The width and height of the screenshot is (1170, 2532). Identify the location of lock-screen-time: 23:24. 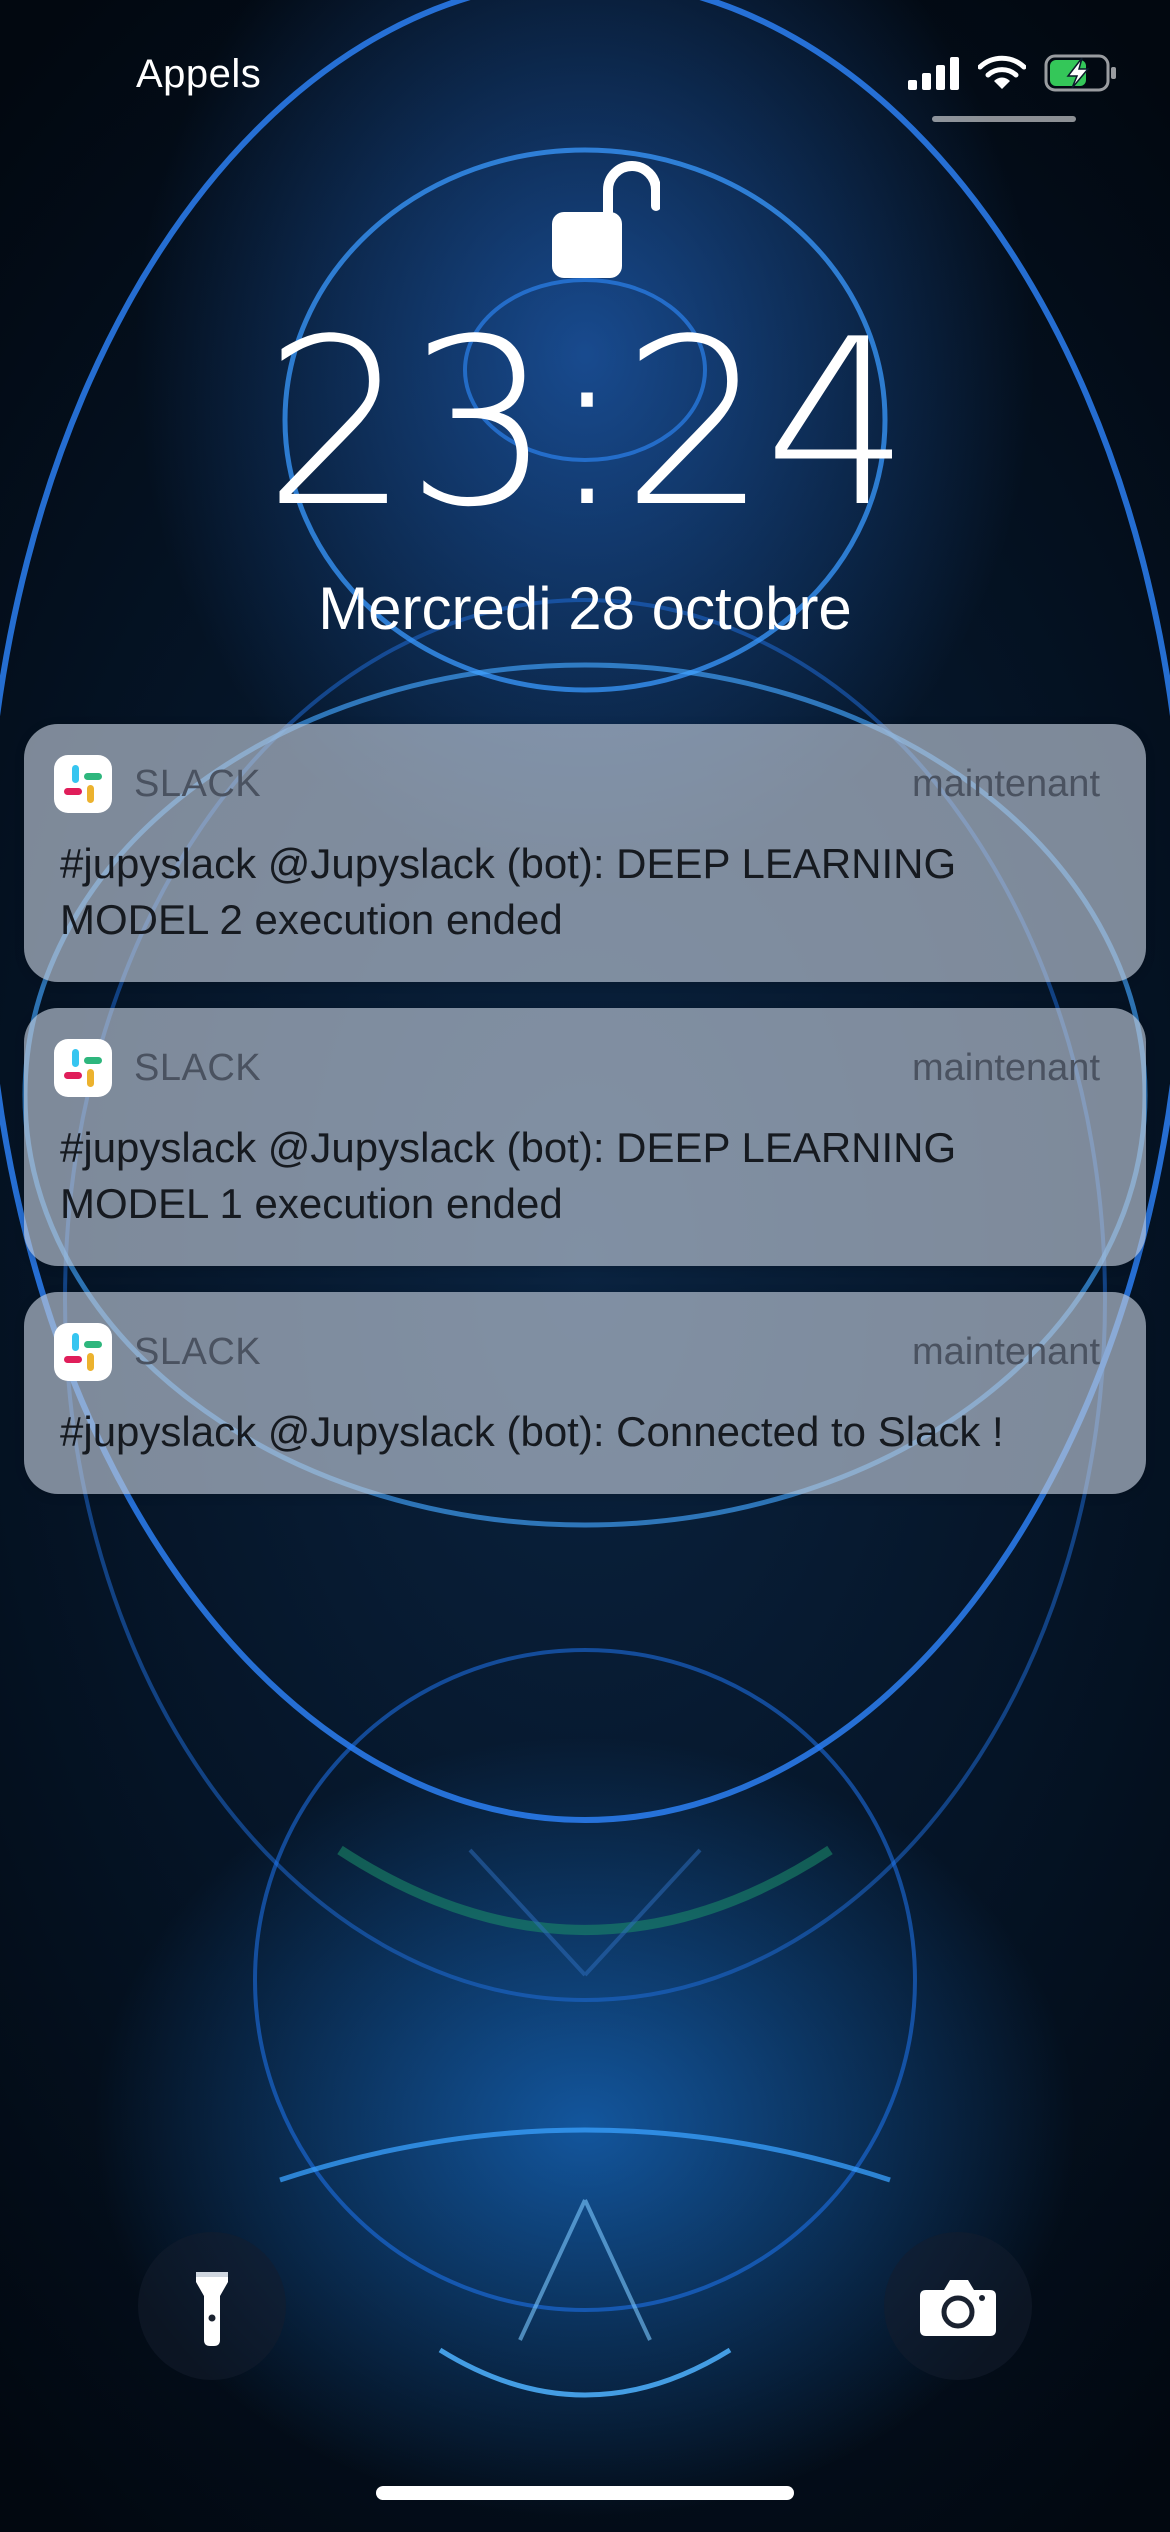
(587, 424).